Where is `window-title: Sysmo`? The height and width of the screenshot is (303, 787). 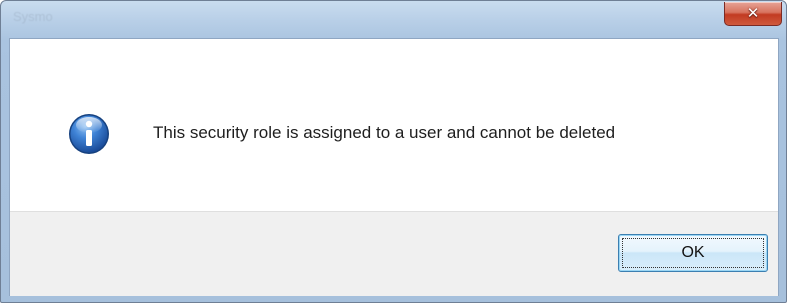
window-title: Sysmo is located at coordinates (33, 16).